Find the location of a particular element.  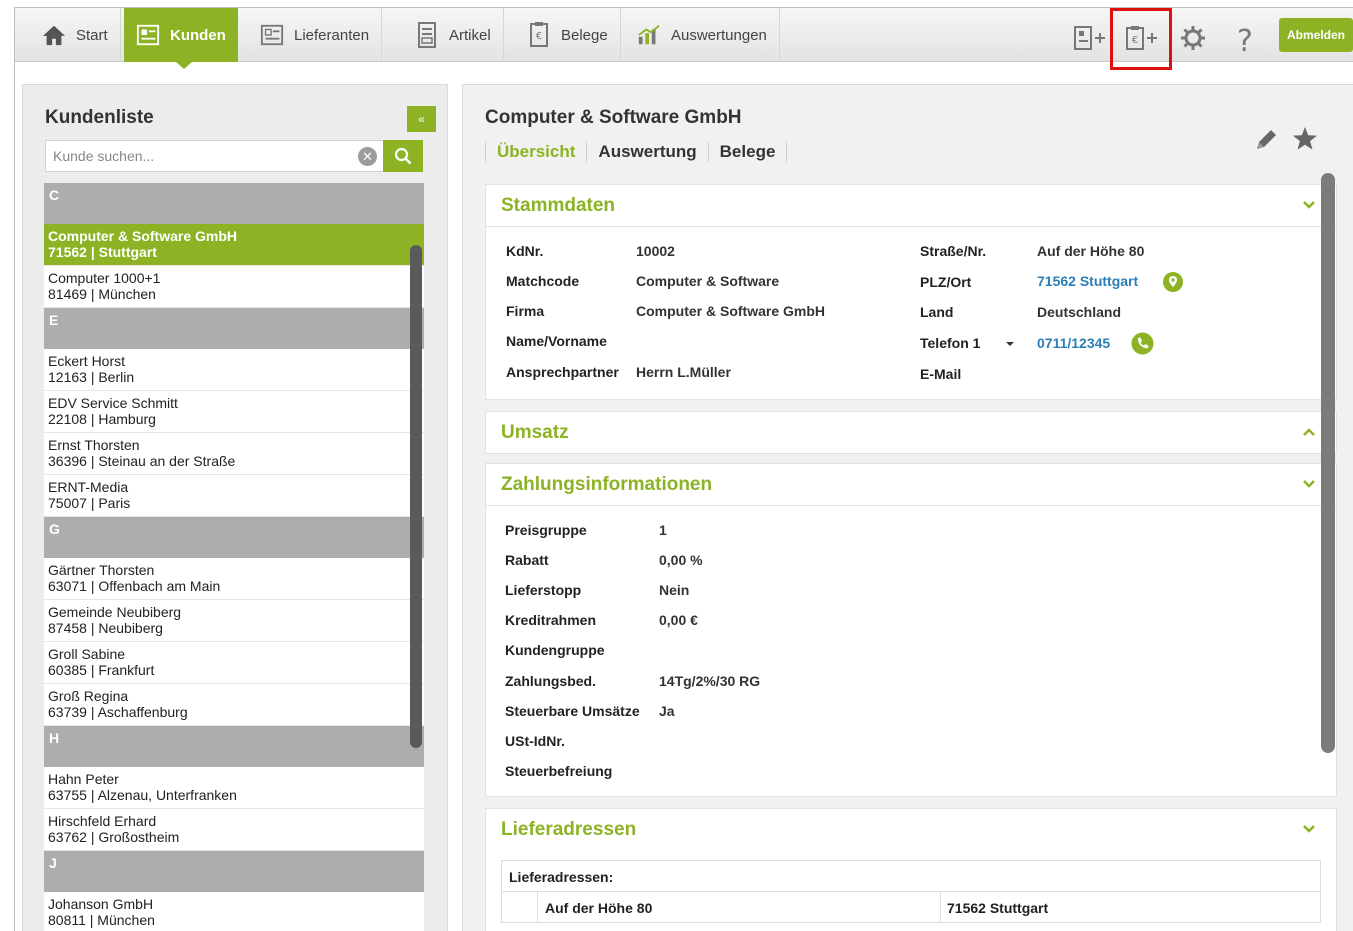

customer-address: 22108 | Hamburg is located at coordinates (102, 419).